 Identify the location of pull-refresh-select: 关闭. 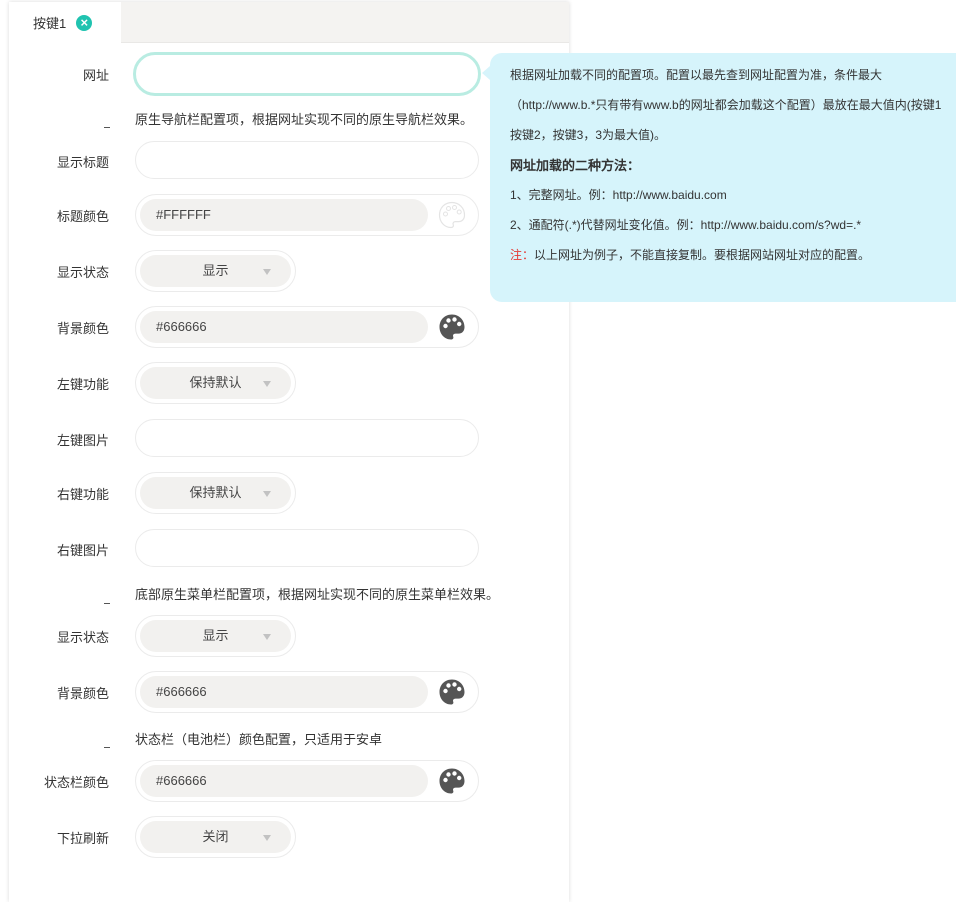
(215, 837).